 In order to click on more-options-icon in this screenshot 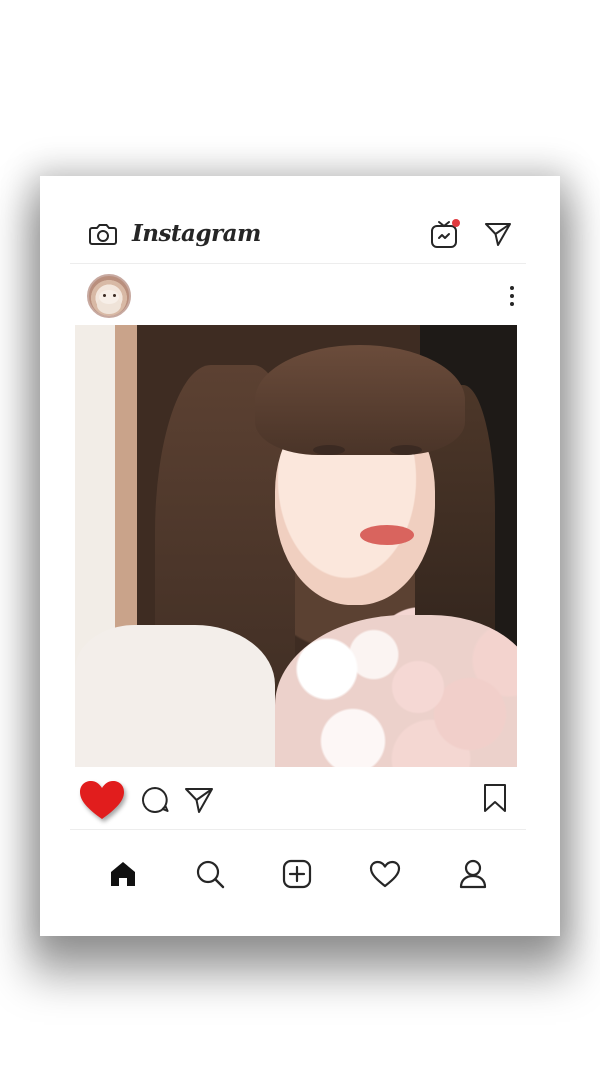, I will do `click(512, 296)`.